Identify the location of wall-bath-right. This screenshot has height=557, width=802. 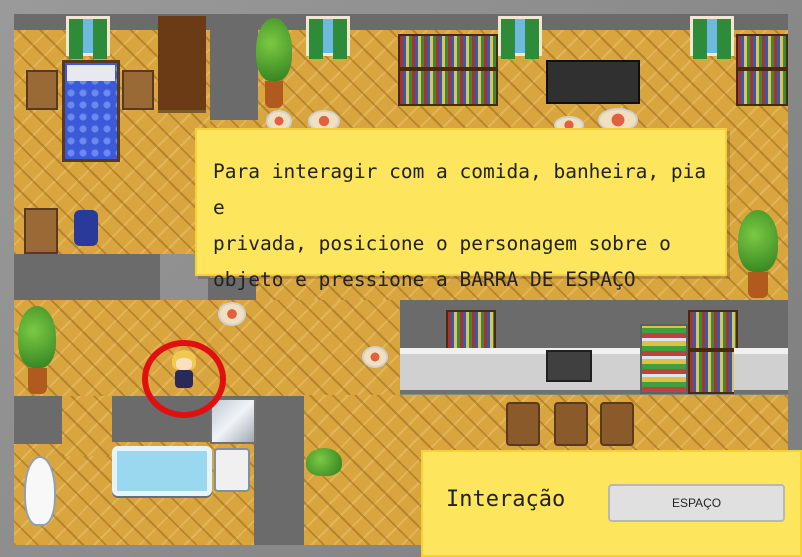
(279, 493).